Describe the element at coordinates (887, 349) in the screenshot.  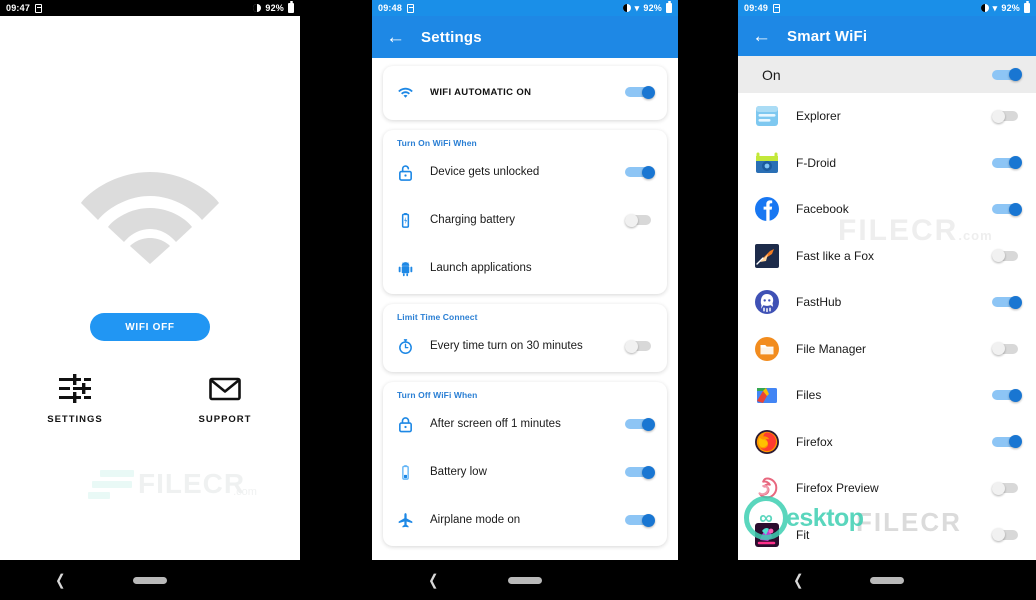
I see `list-item: File Manager` at that location.